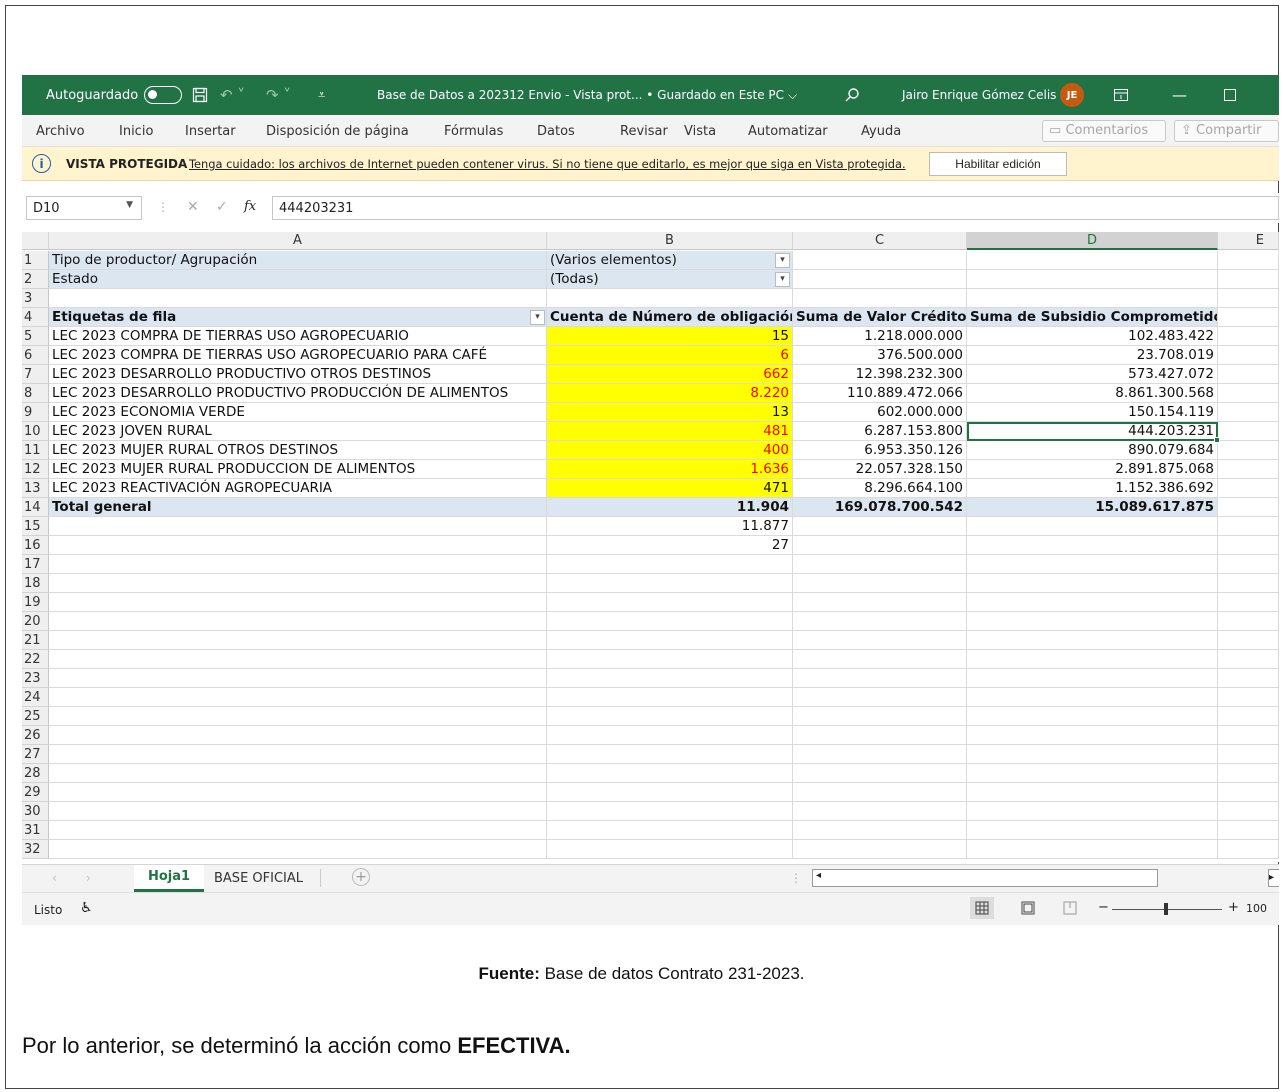  What do you see at coordinates (700, 131) in the screenshot?
I see `menu-vista: Vista` at bounding box center [700, 131].